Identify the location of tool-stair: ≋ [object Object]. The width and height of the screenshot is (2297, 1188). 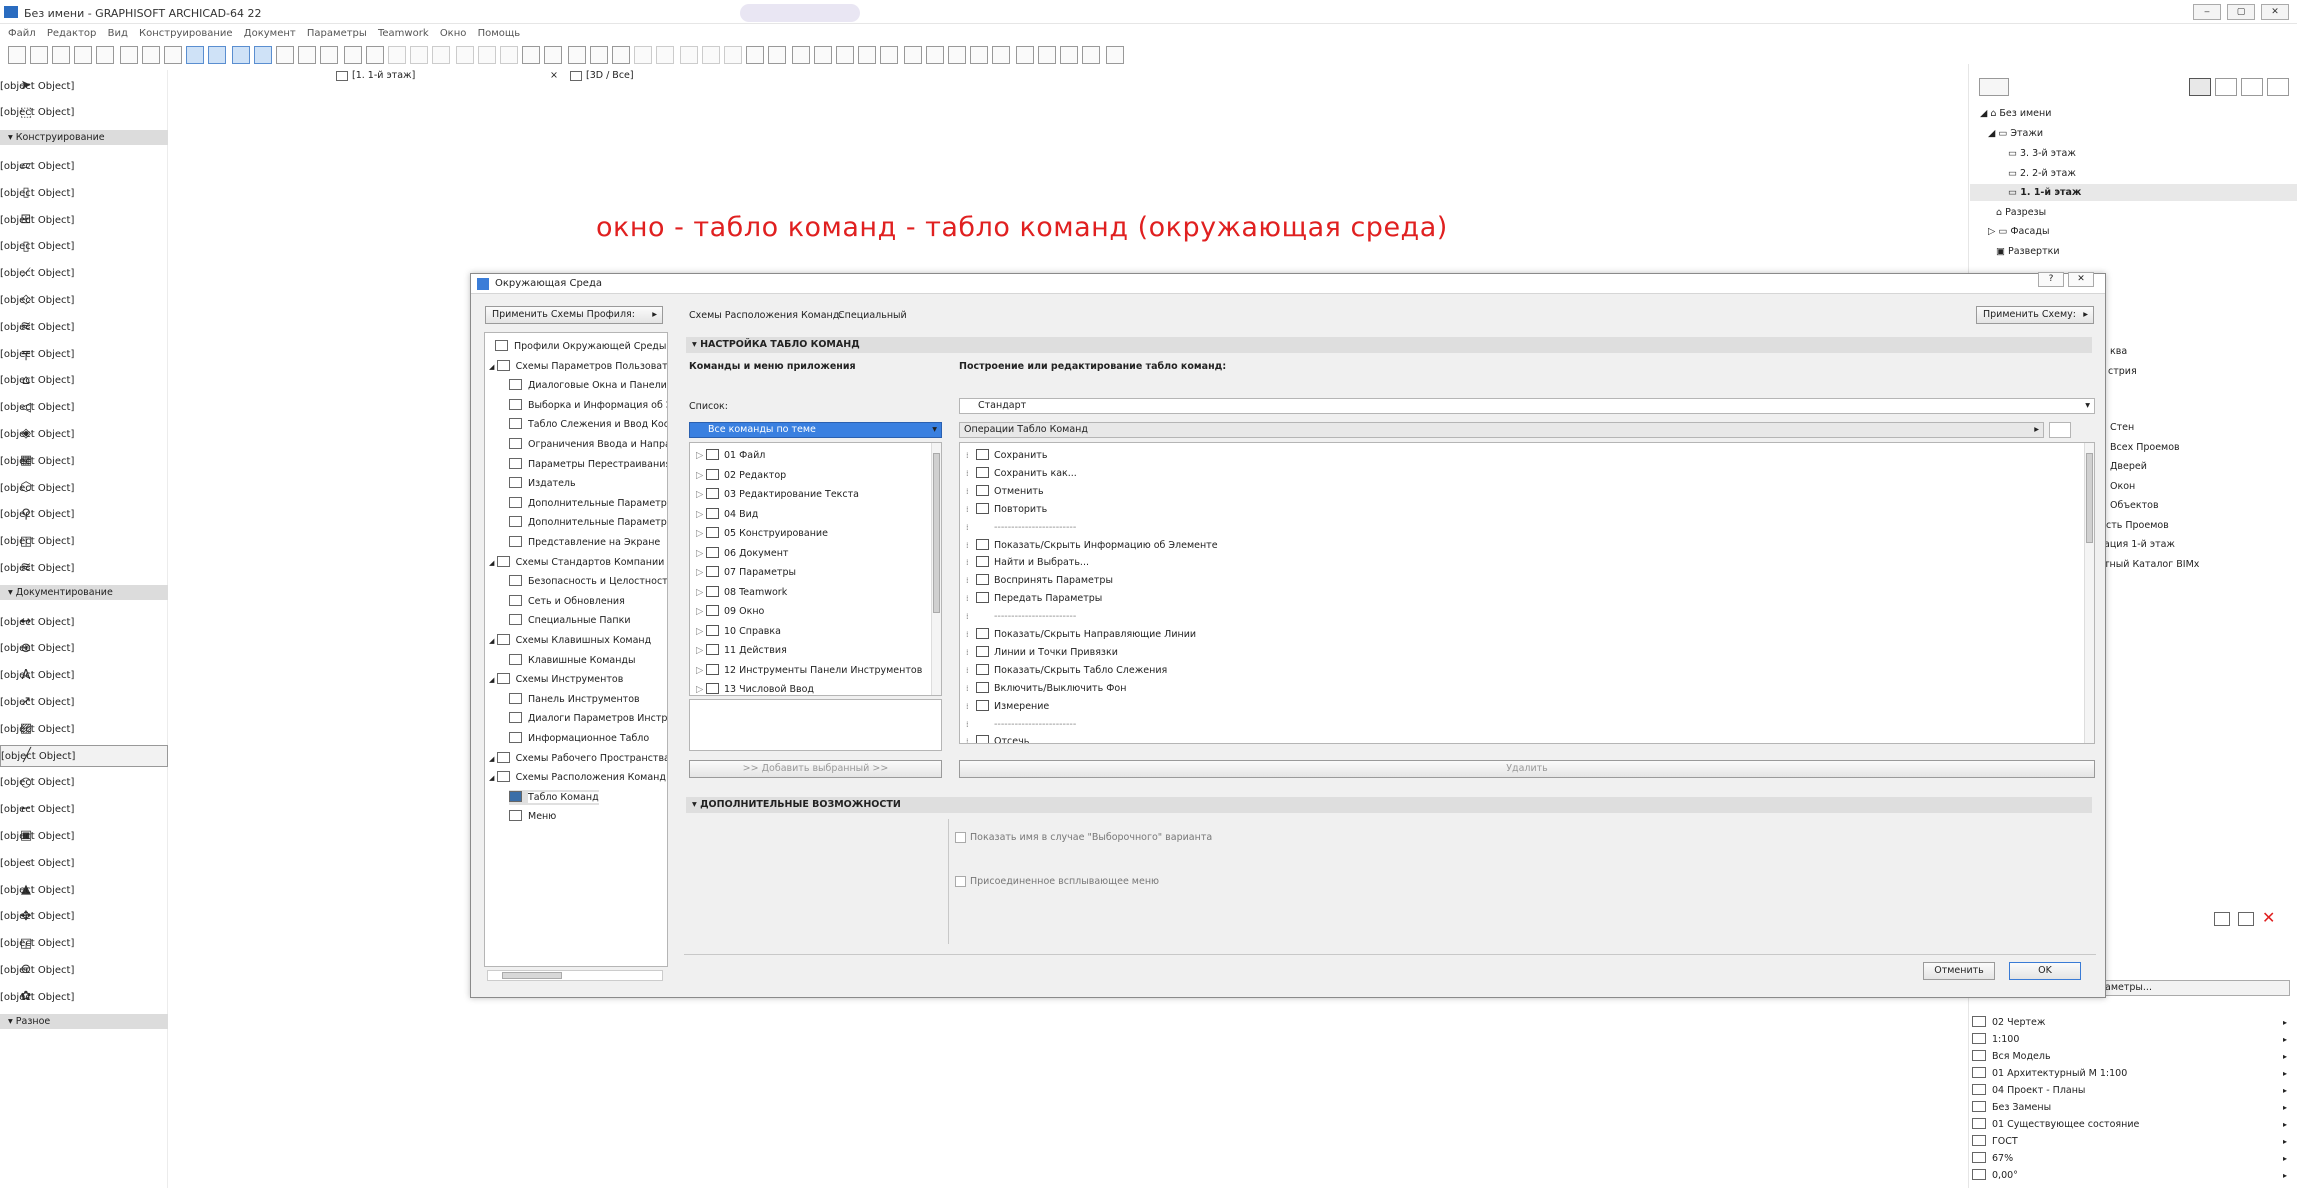
(84, 327).